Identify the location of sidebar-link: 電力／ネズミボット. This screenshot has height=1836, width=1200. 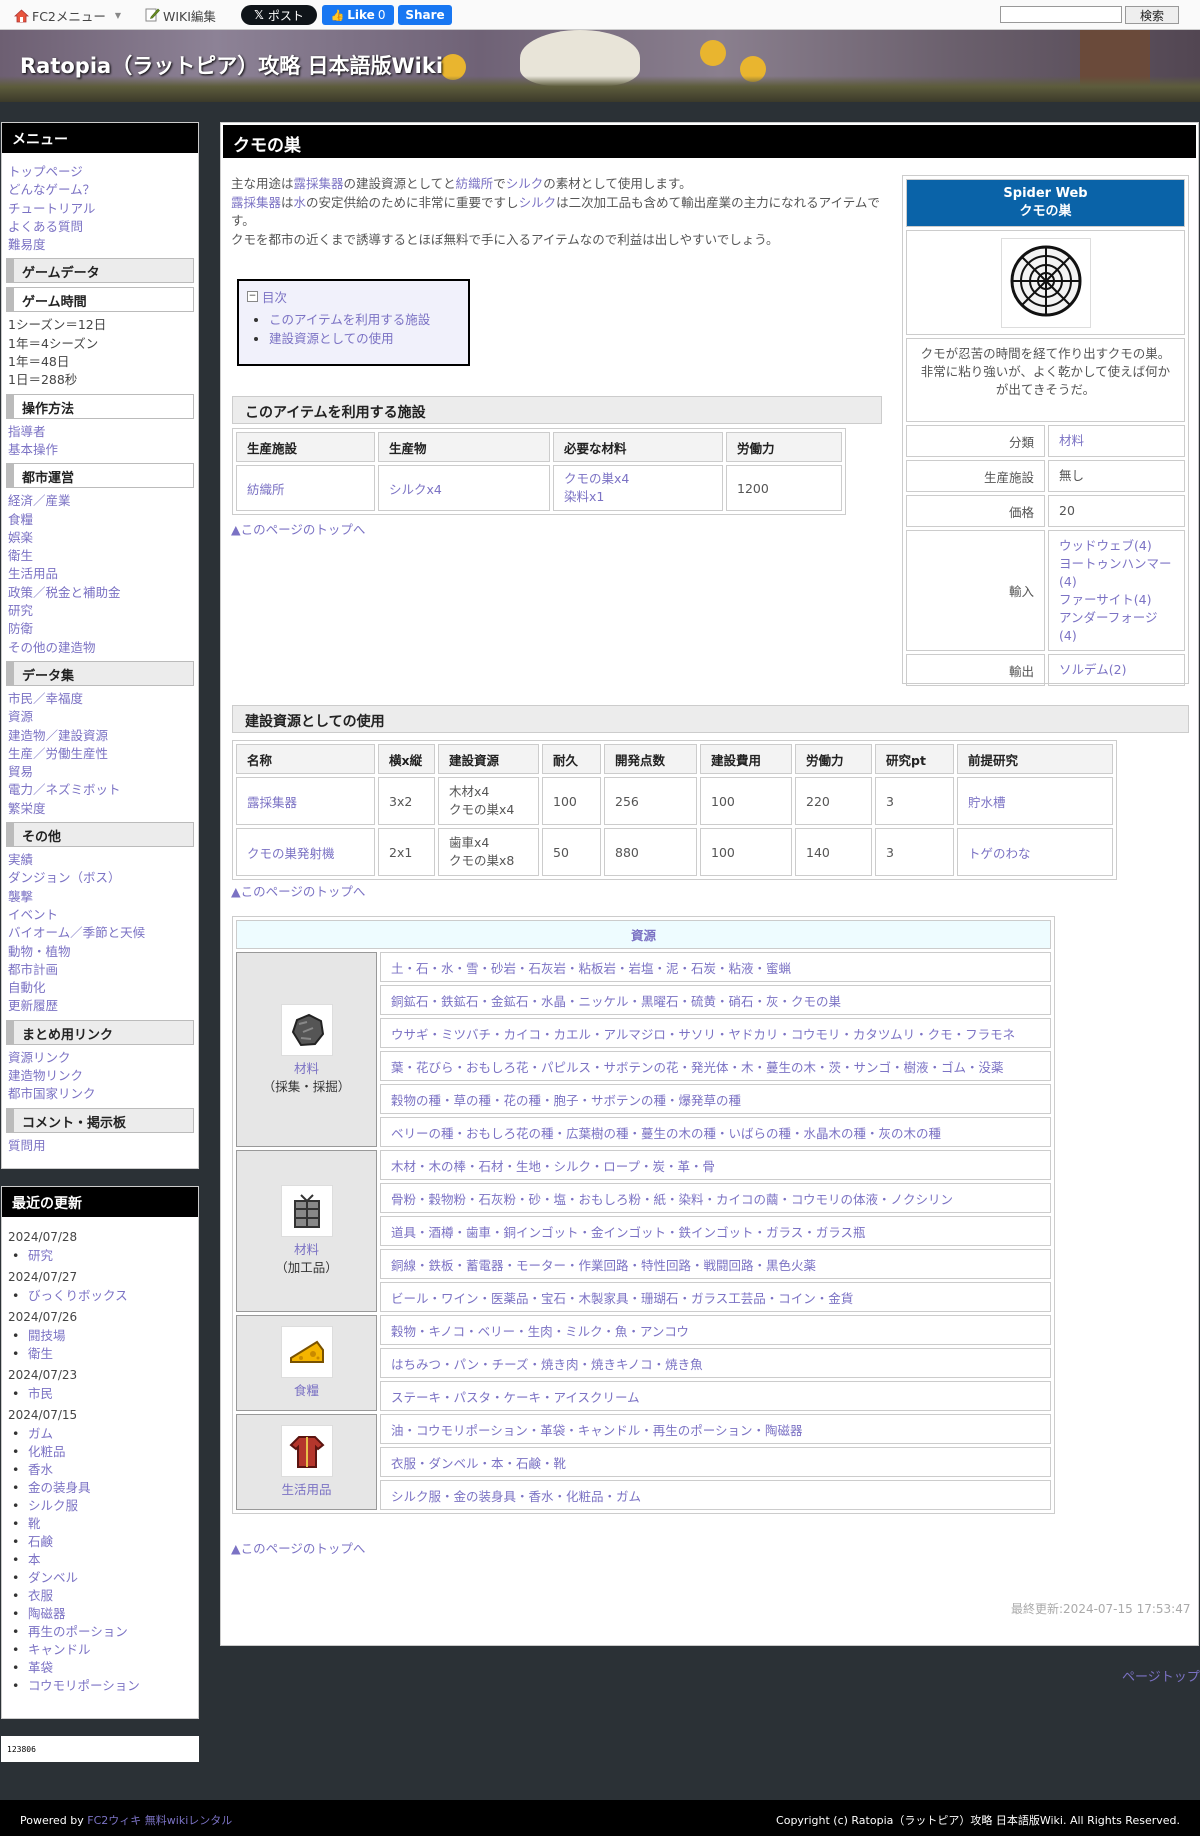
(100, 790).